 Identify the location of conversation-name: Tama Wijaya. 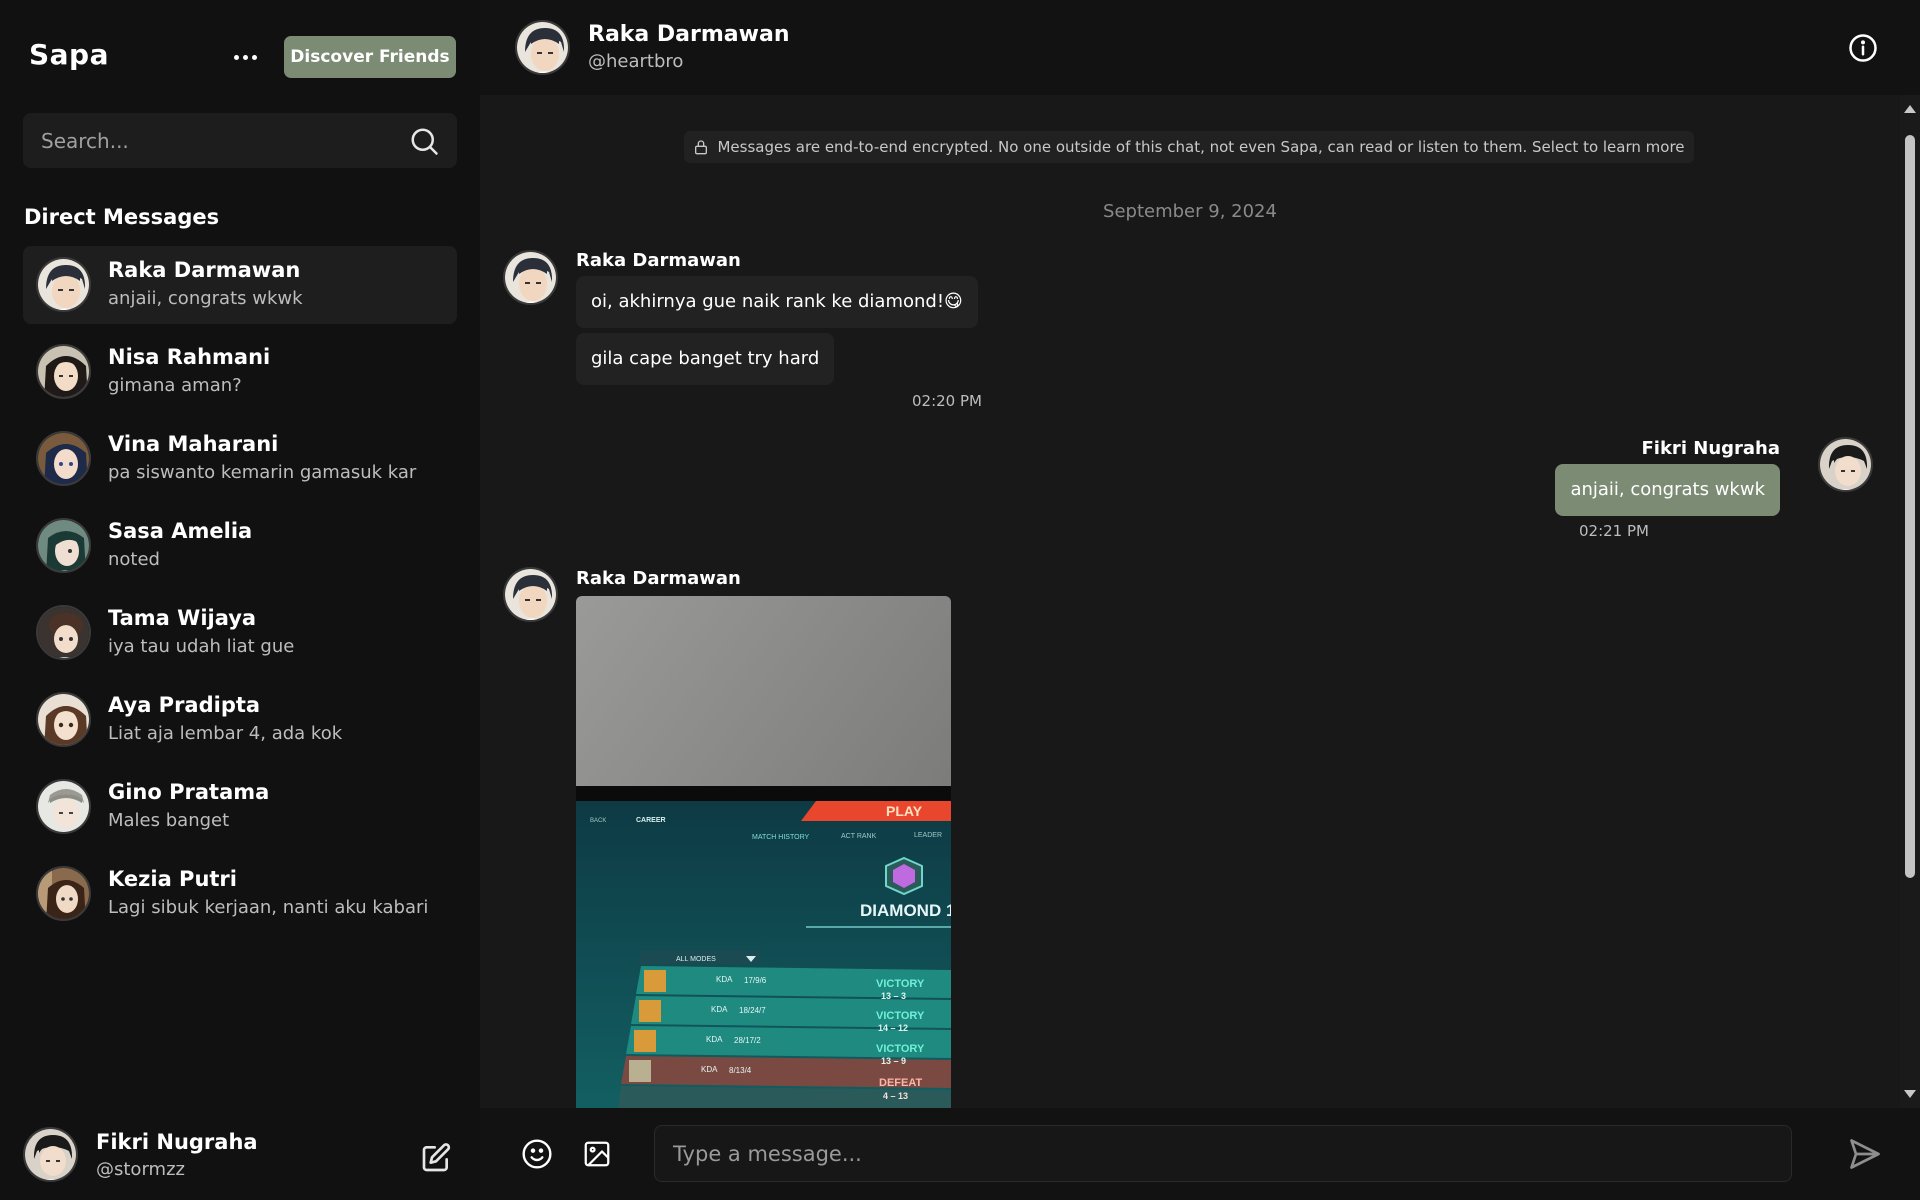
(182, 618).